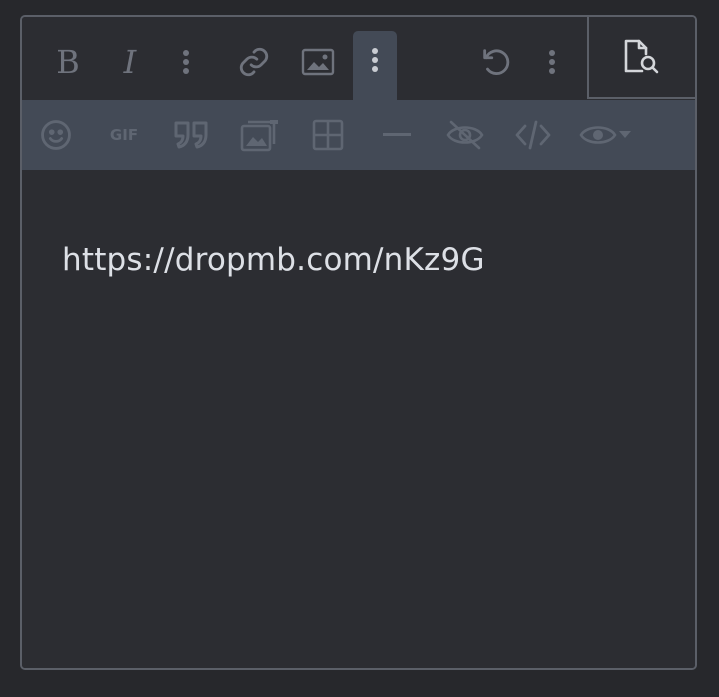 The height and width of the screenshot is (697, 719). I want to click on link-button, so click(254, 62).